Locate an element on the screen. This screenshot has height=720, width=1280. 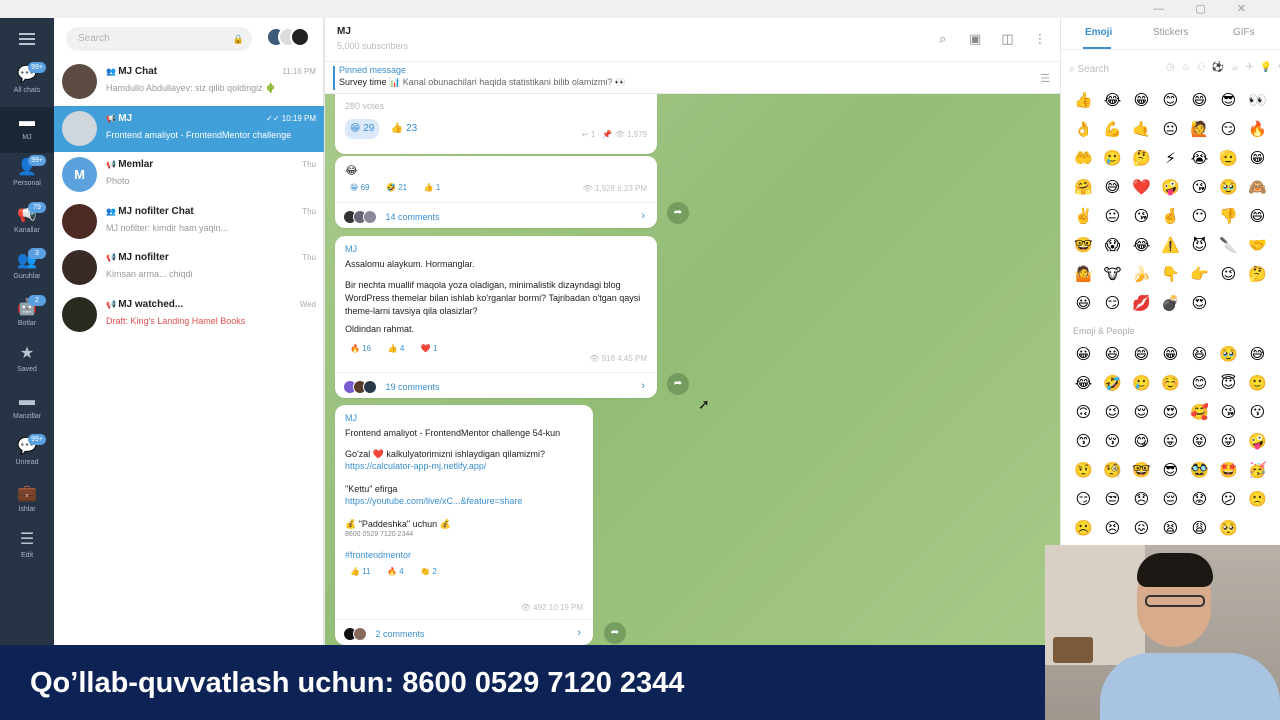
emoji-item: 😃 is located at coordinates (1083, 303).